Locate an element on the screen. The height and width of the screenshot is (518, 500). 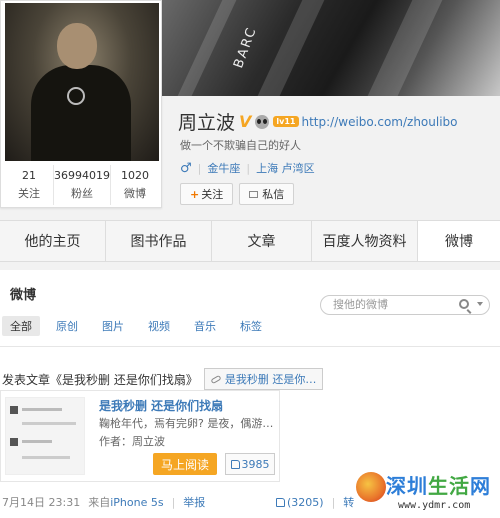
stat-value: 36994019 is located at coordinates (82, 175).